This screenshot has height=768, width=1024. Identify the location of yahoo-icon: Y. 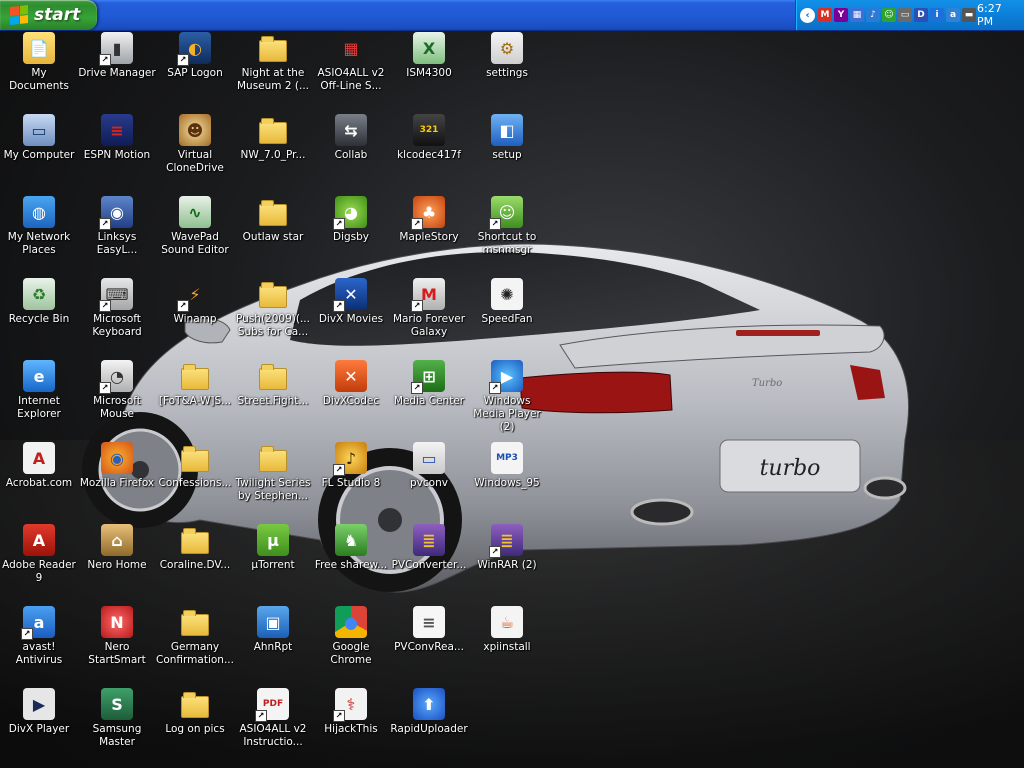
(841, 15).